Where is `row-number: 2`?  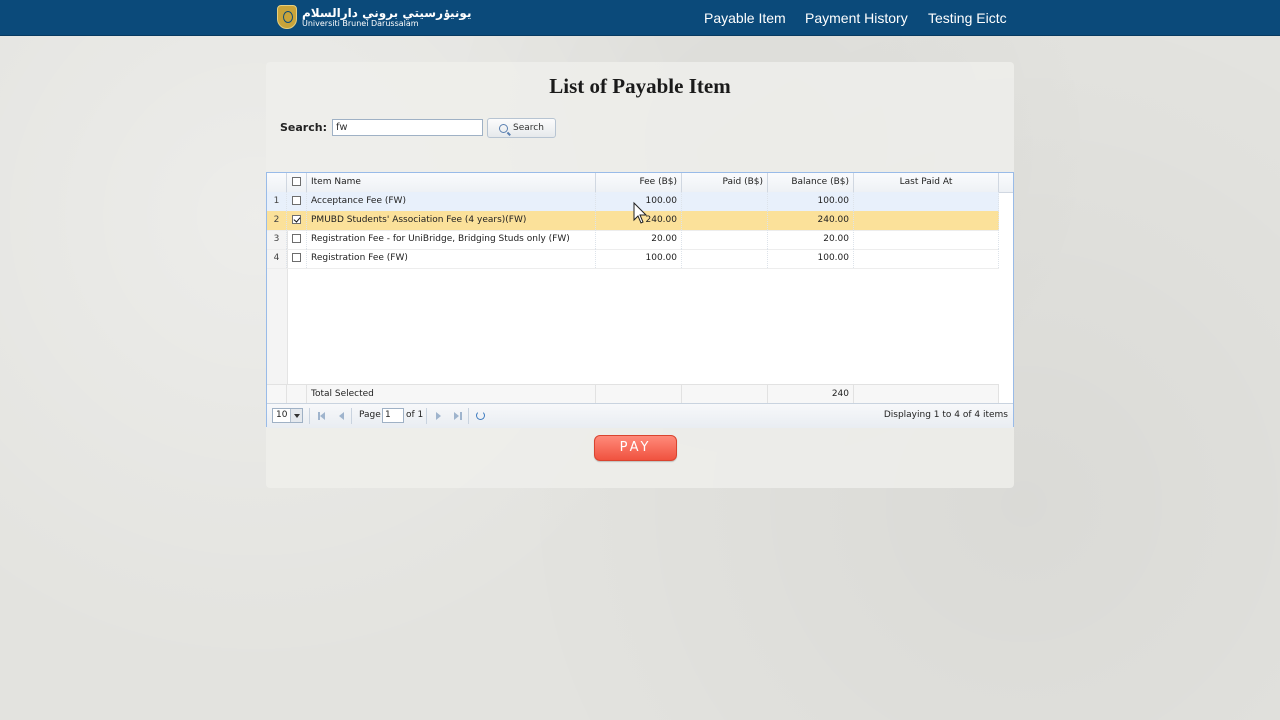
row-number: 2 is located at coordinates (277, 220).